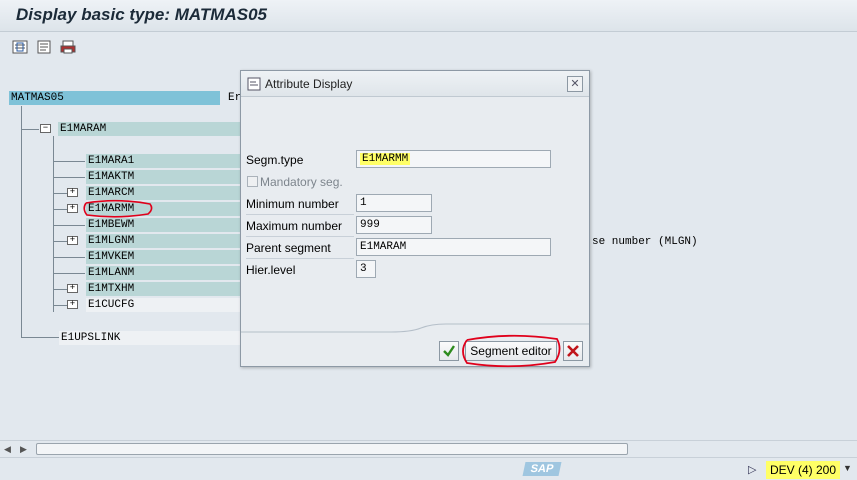 The image size is (857, 480). Describe the element at coordinates (803, 470) in the screenshot. I see `system-info: DEV (4) 200` at that location.